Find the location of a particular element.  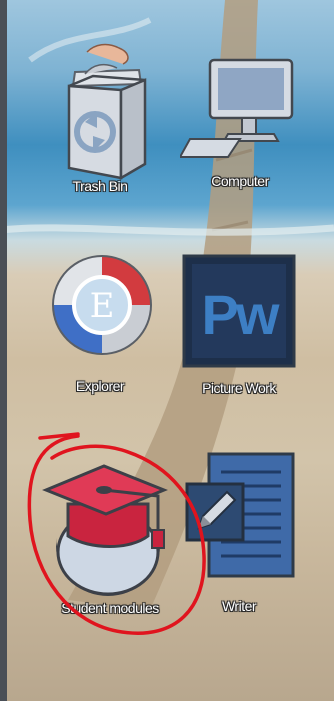

explorer-logo-letter: E is located at coordinates (102, 306).